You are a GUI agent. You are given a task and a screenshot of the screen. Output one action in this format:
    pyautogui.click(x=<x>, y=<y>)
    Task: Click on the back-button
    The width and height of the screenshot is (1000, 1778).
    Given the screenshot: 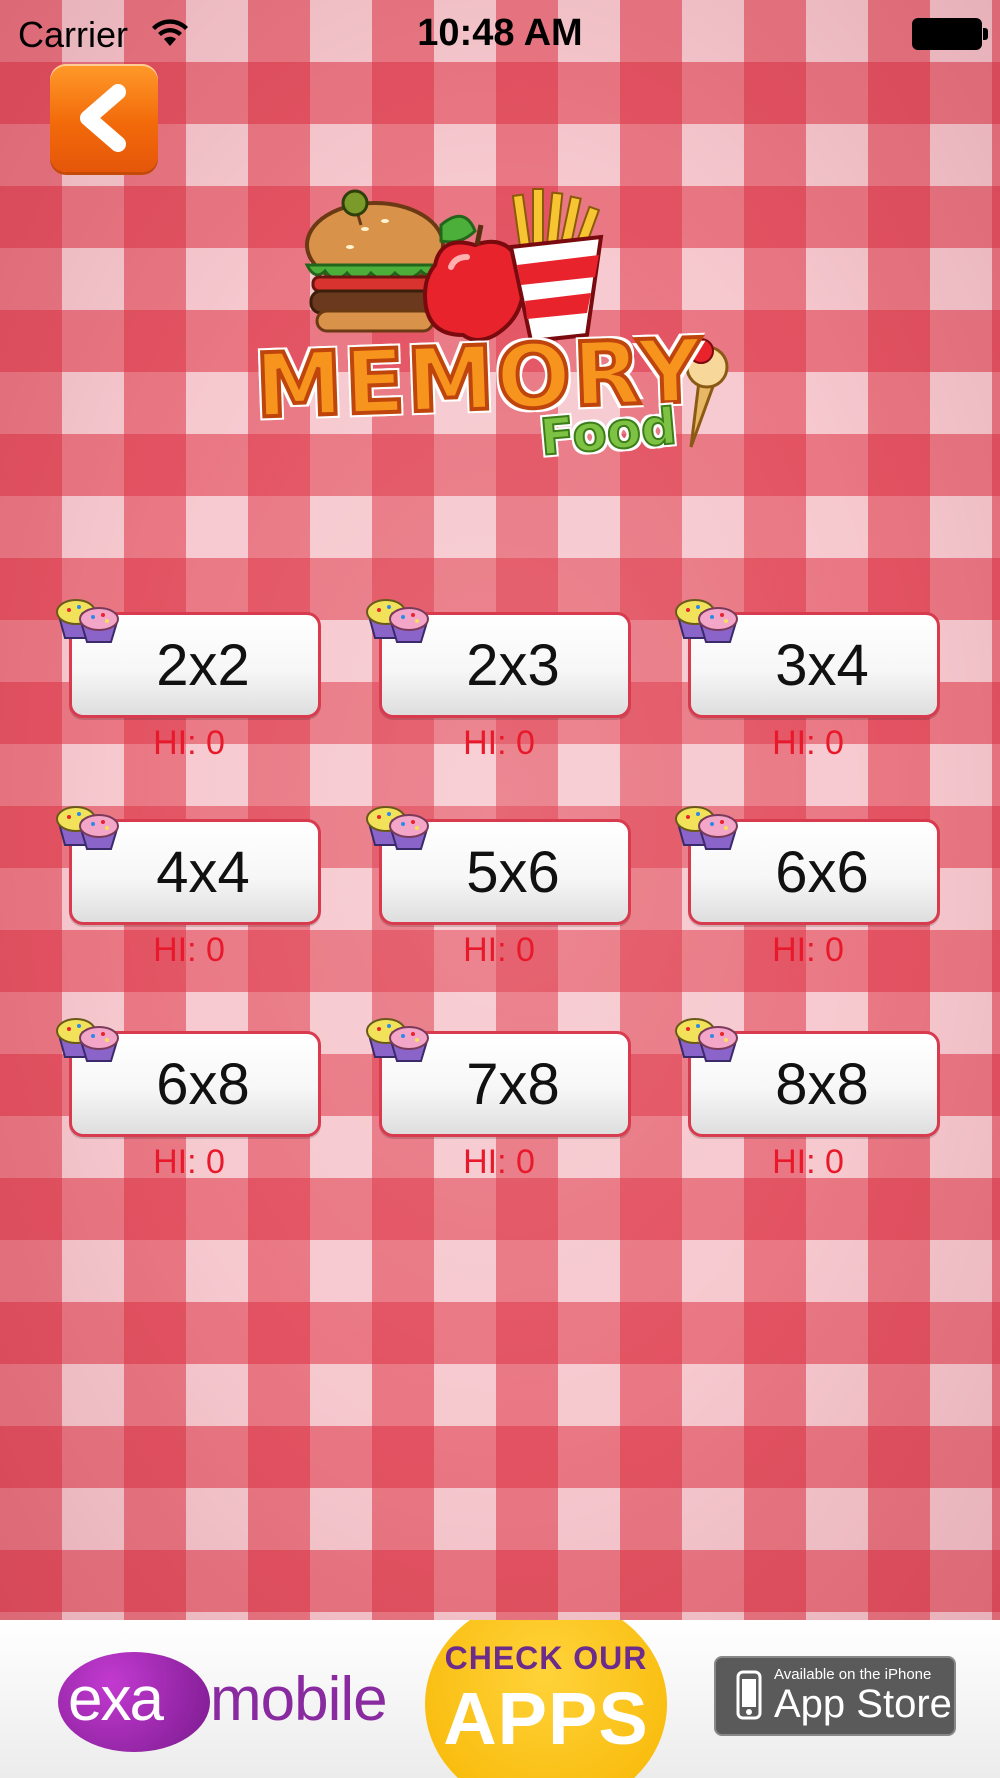 What is the action you would take?
    pyautogui.click(x=104, y=118)
    